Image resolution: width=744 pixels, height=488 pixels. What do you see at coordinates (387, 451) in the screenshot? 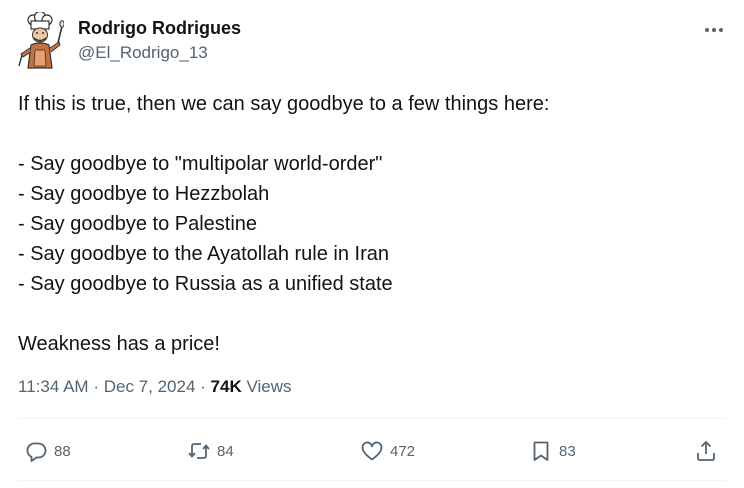
I see `like-button: 472` at bounding box center [387, 451].